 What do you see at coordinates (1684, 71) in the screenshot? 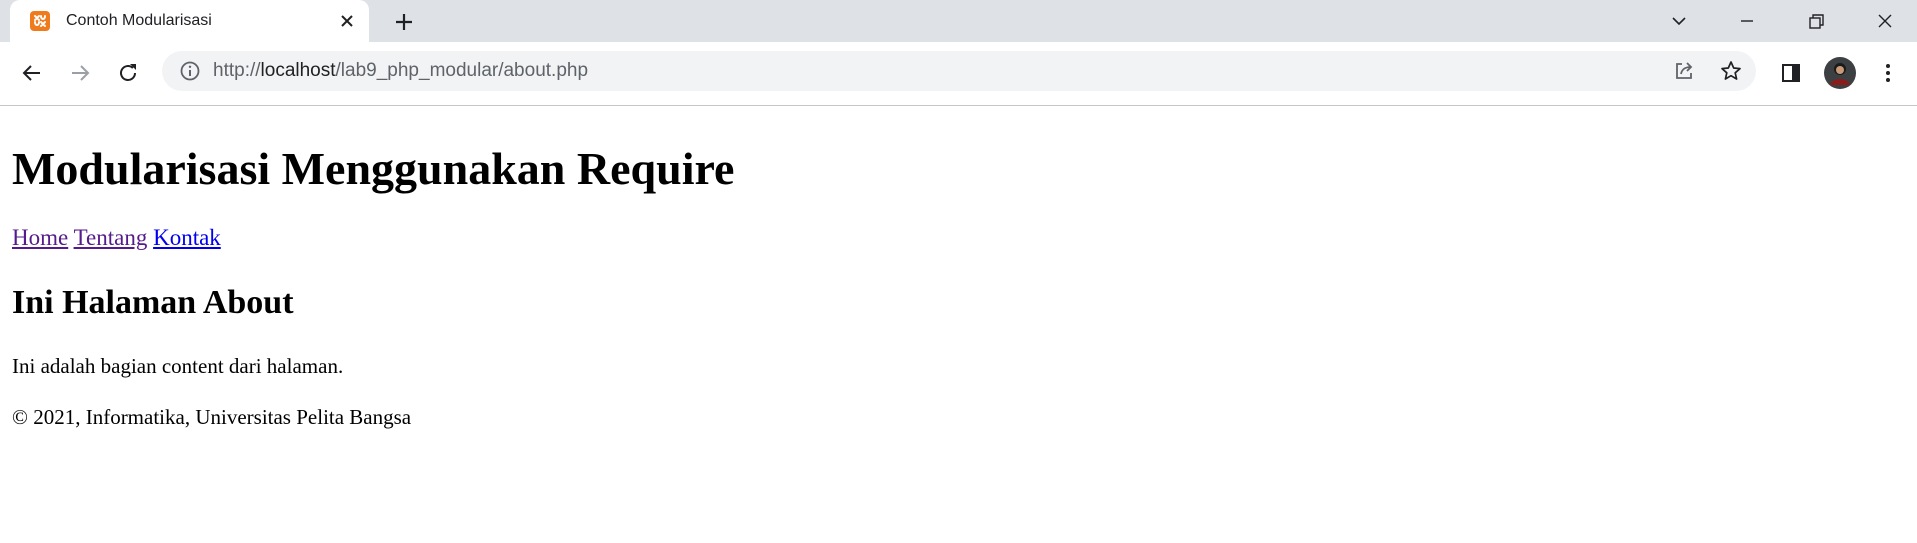
I see `share-icon` at bounding box center [1684, 71].